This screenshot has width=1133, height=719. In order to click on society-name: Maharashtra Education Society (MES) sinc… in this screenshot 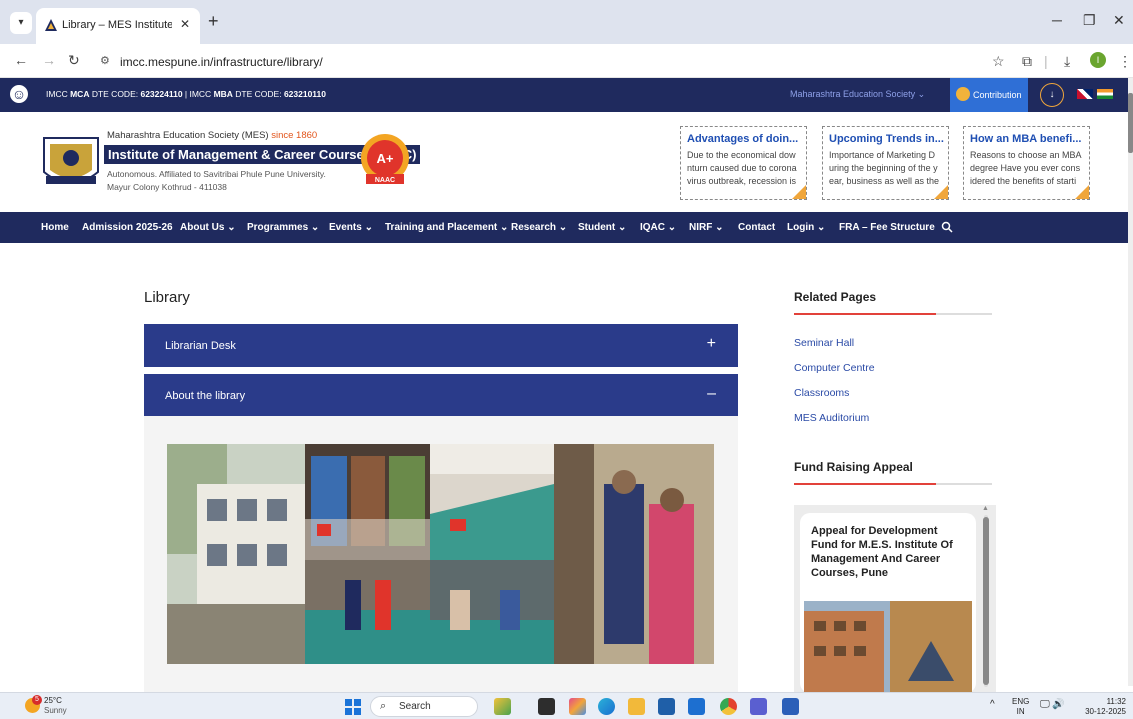, I will do `click(212, 135)`.